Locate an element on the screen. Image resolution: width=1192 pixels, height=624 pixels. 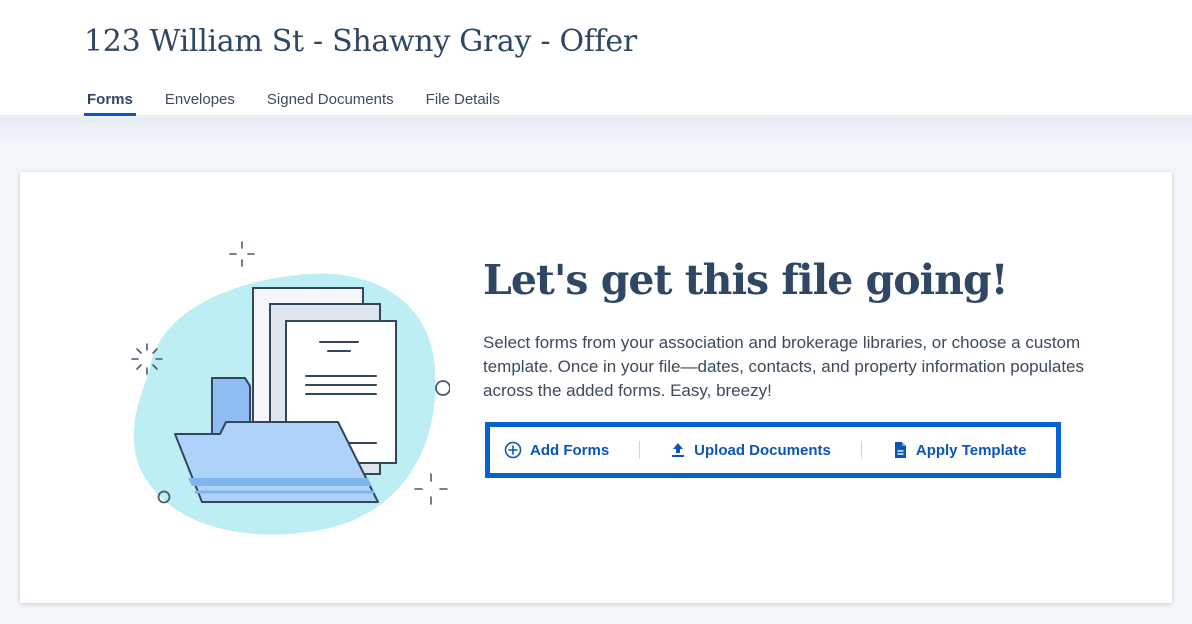
tab-envelopes: Envelopes is located at coordinates (200, 103).